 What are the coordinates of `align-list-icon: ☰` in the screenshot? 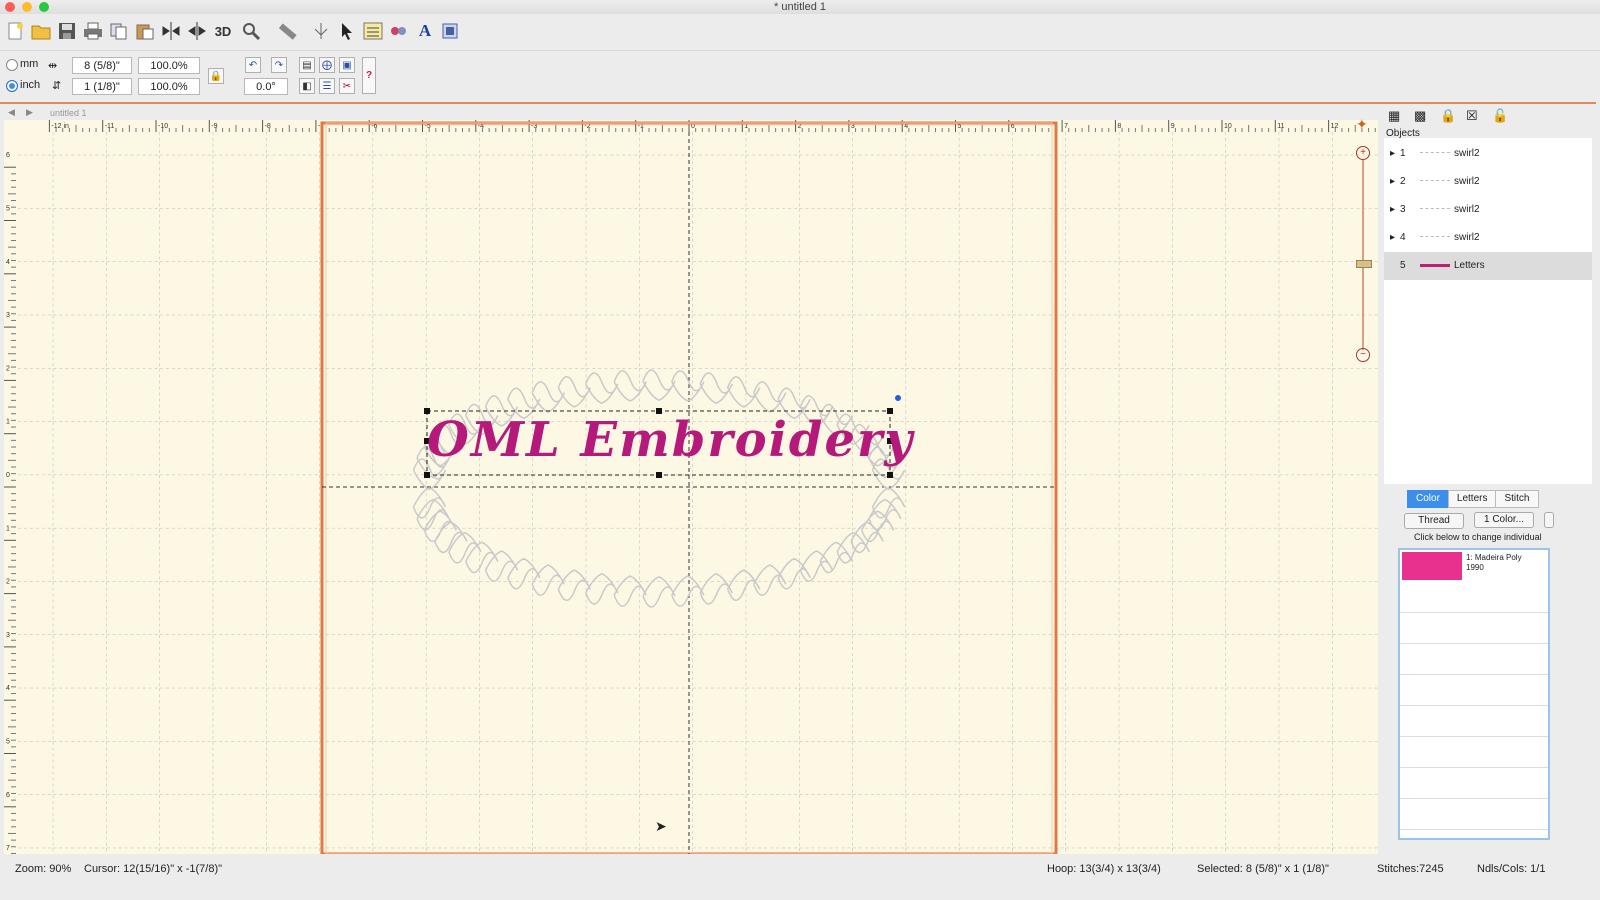 It's located at (327, 86).